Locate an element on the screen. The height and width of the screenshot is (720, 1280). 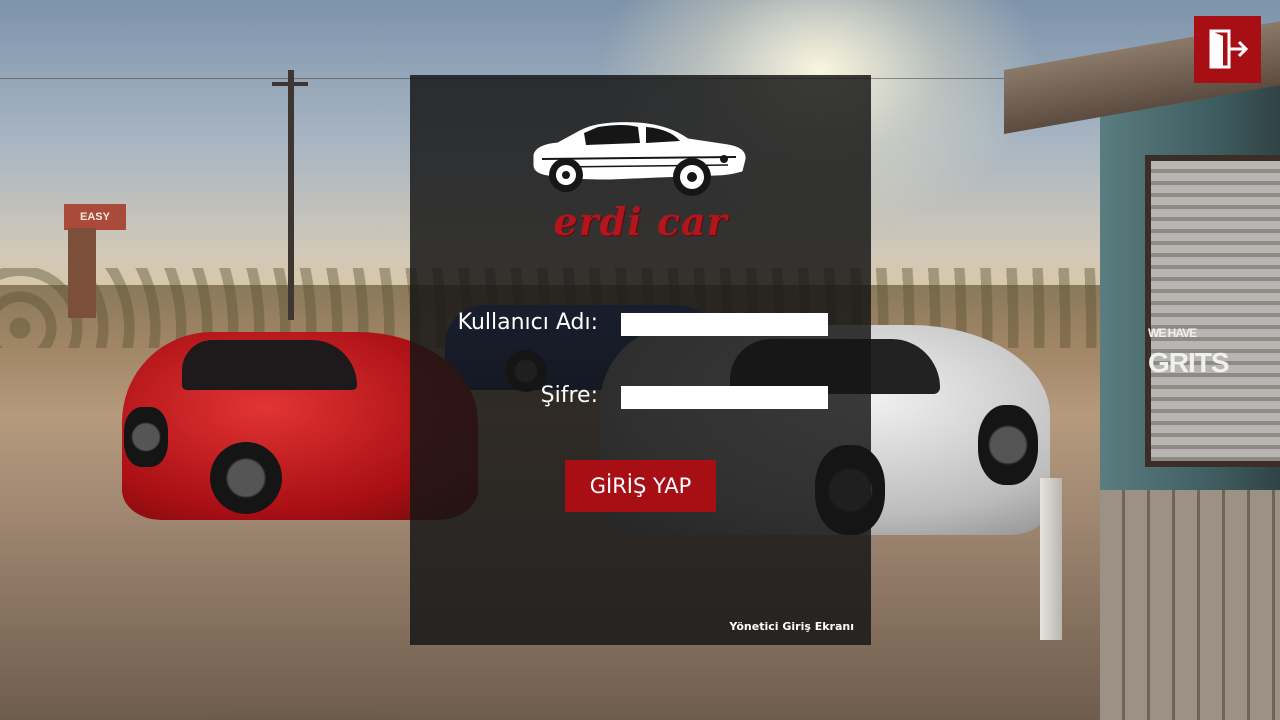
brand-logo: erdi car is located at coordinates (640, 181).